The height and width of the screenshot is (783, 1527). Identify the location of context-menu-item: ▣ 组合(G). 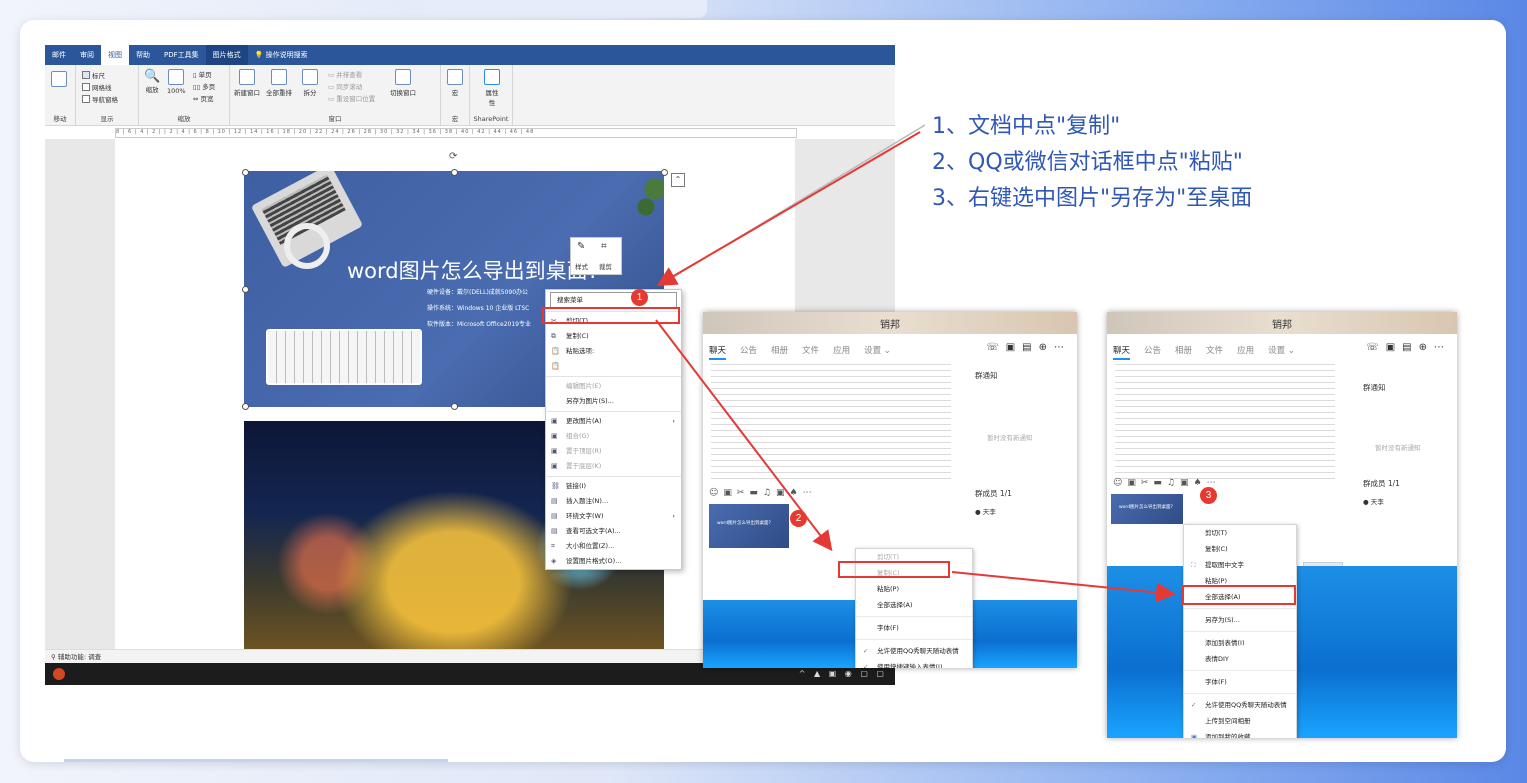
(613, 436).